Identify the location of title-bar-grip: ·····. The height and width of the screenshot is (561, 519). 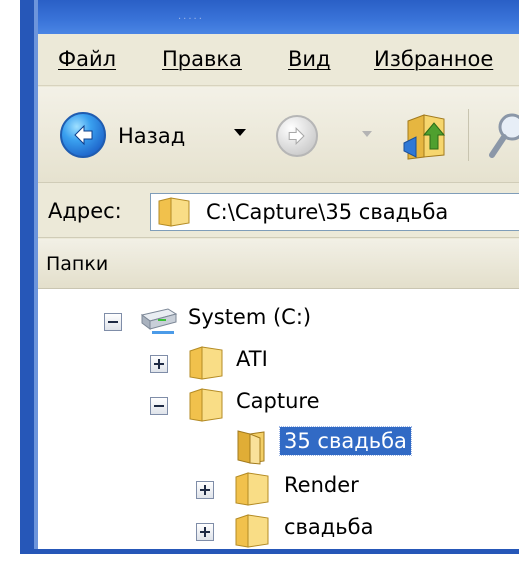
(191, 19).